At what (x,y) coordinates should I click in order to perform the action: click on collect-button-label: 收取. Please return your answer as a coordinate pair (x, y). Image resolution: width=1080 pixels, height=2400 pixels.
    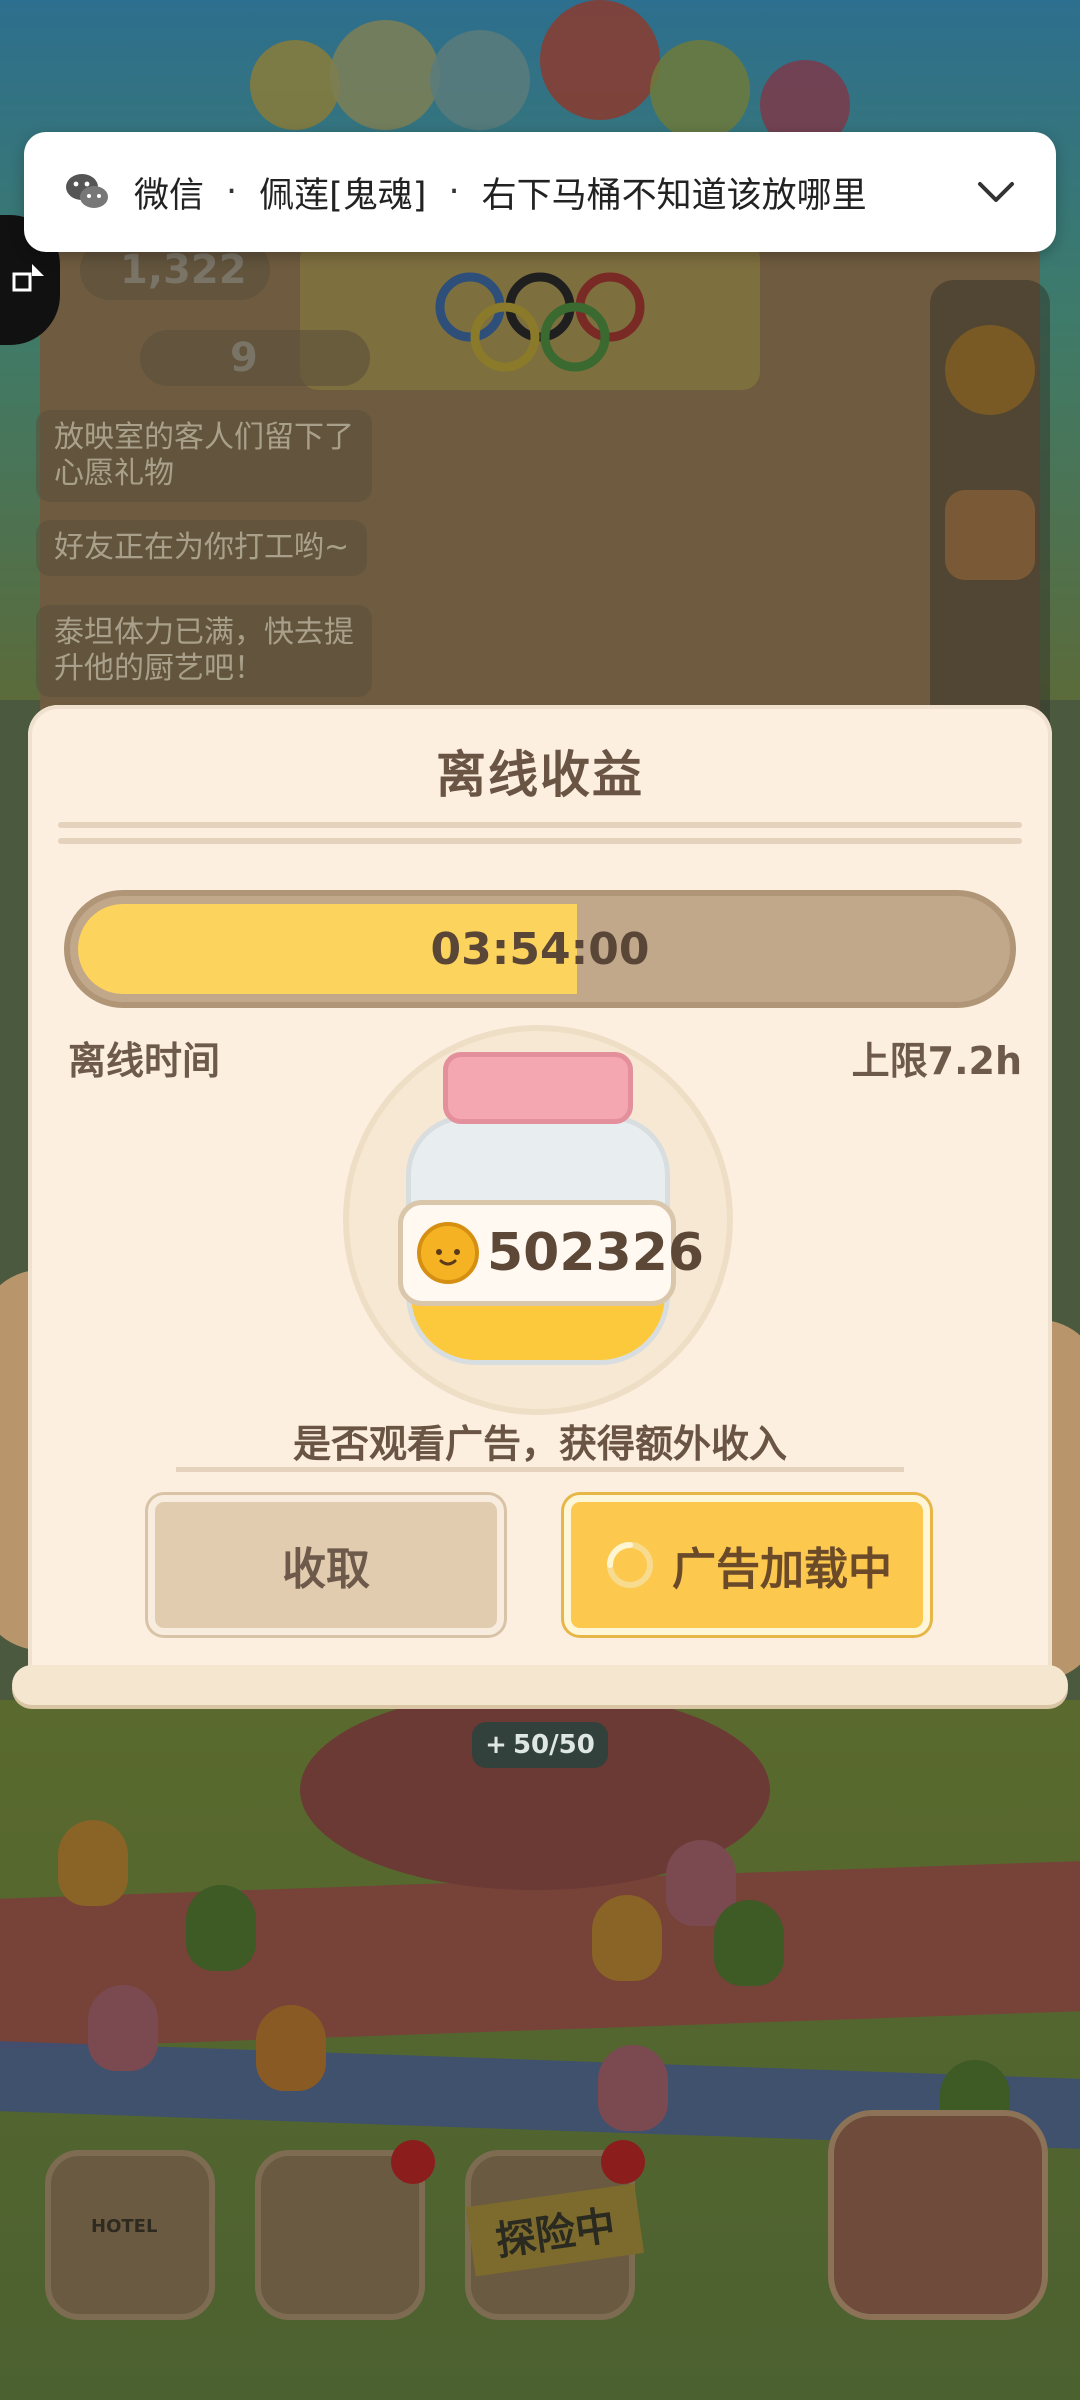
    Looking at the image, I should click on (326, 1569).